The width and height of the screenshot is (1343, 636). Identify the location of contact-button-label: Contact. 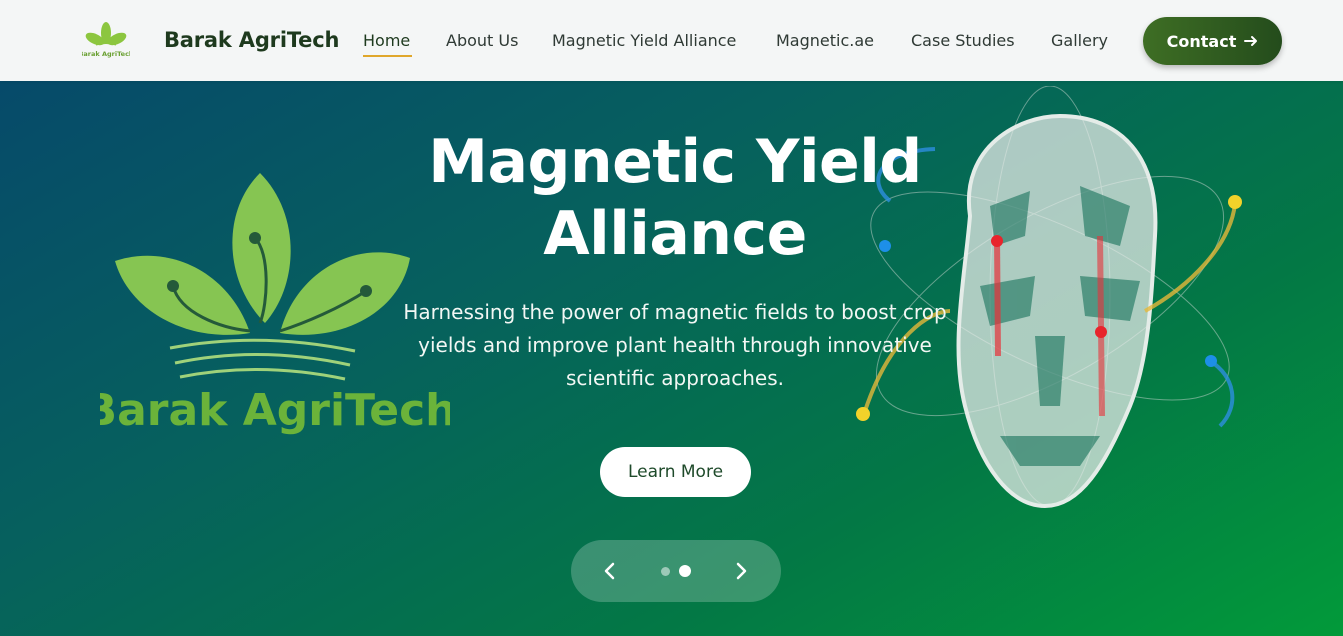
(1201, 41).